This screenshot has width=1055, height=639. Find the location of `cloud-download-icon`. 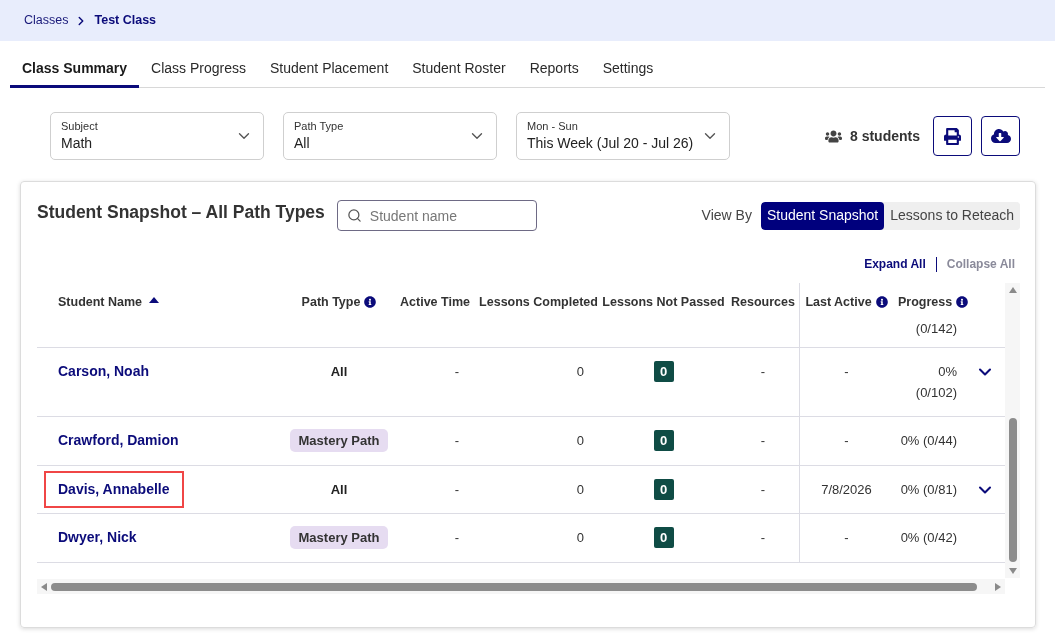

cloud-download-icon is located at coordinates (1000, 136).